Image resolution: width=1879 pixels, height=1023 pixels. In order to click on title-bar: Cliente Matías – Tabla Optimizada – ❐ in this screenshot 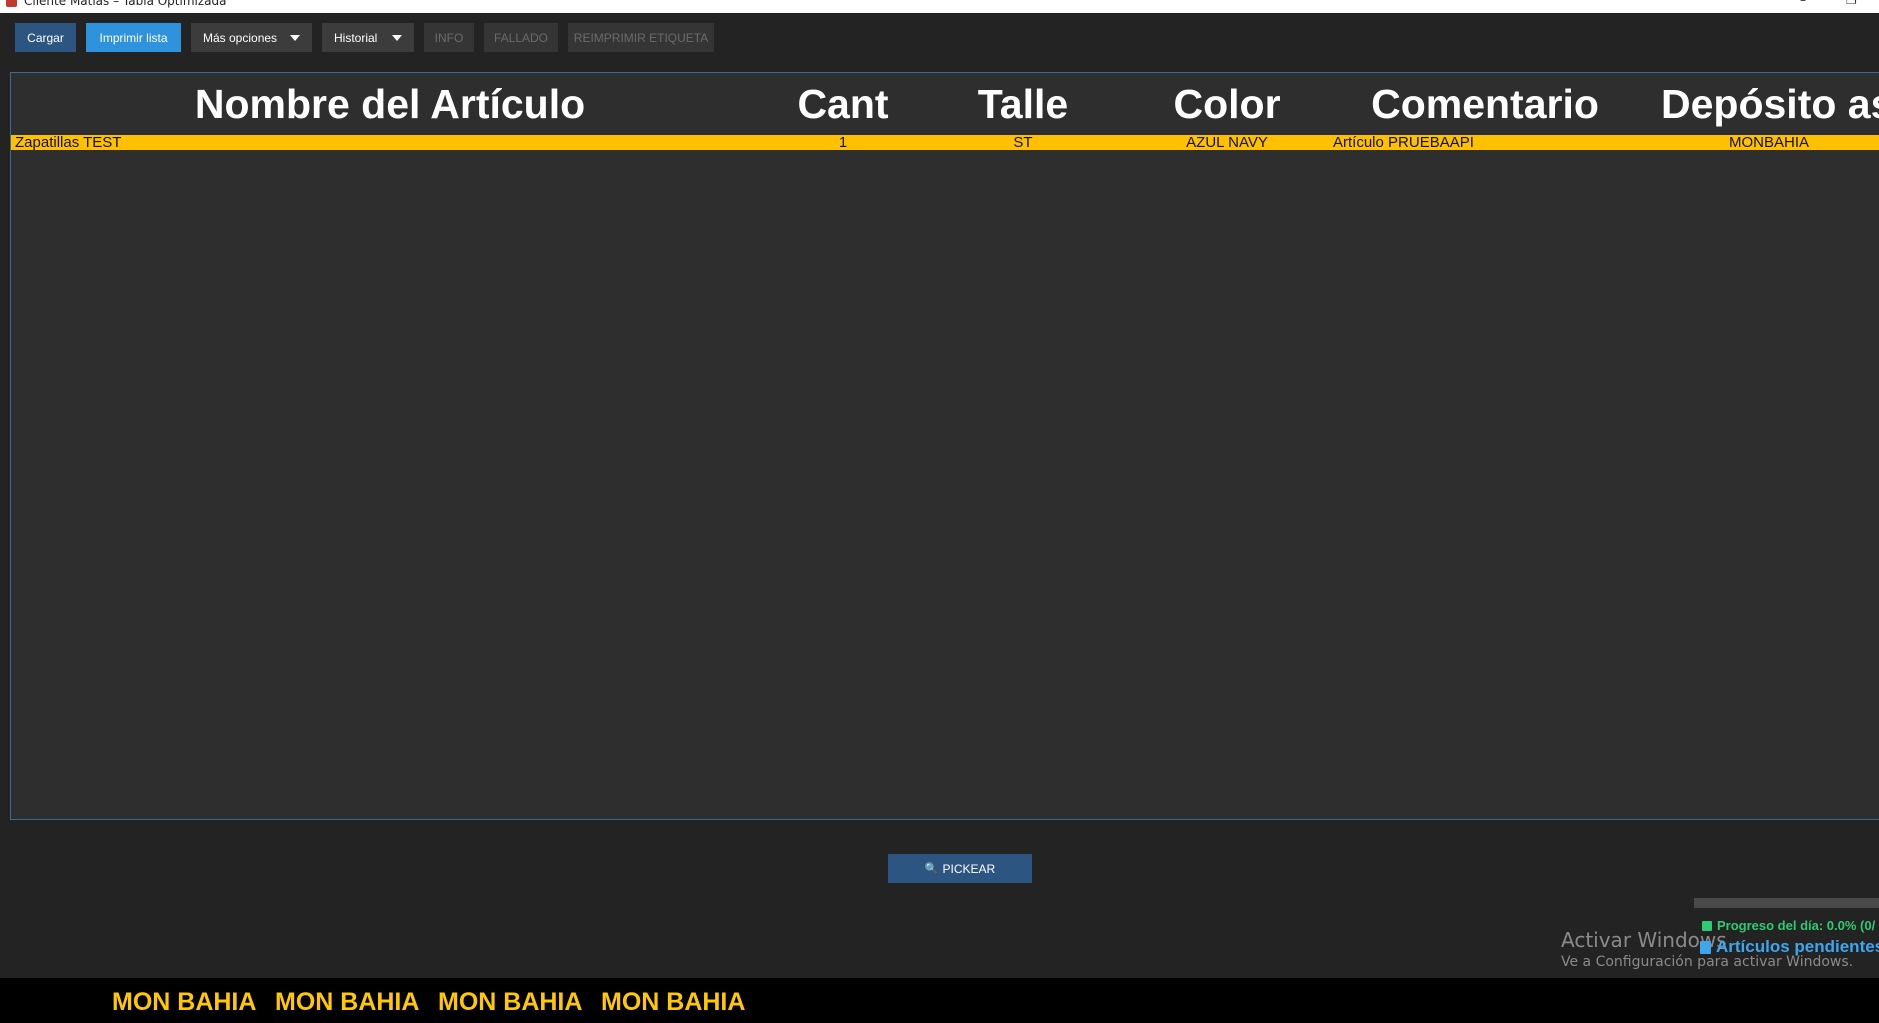, I will do `click(939, 6)`.